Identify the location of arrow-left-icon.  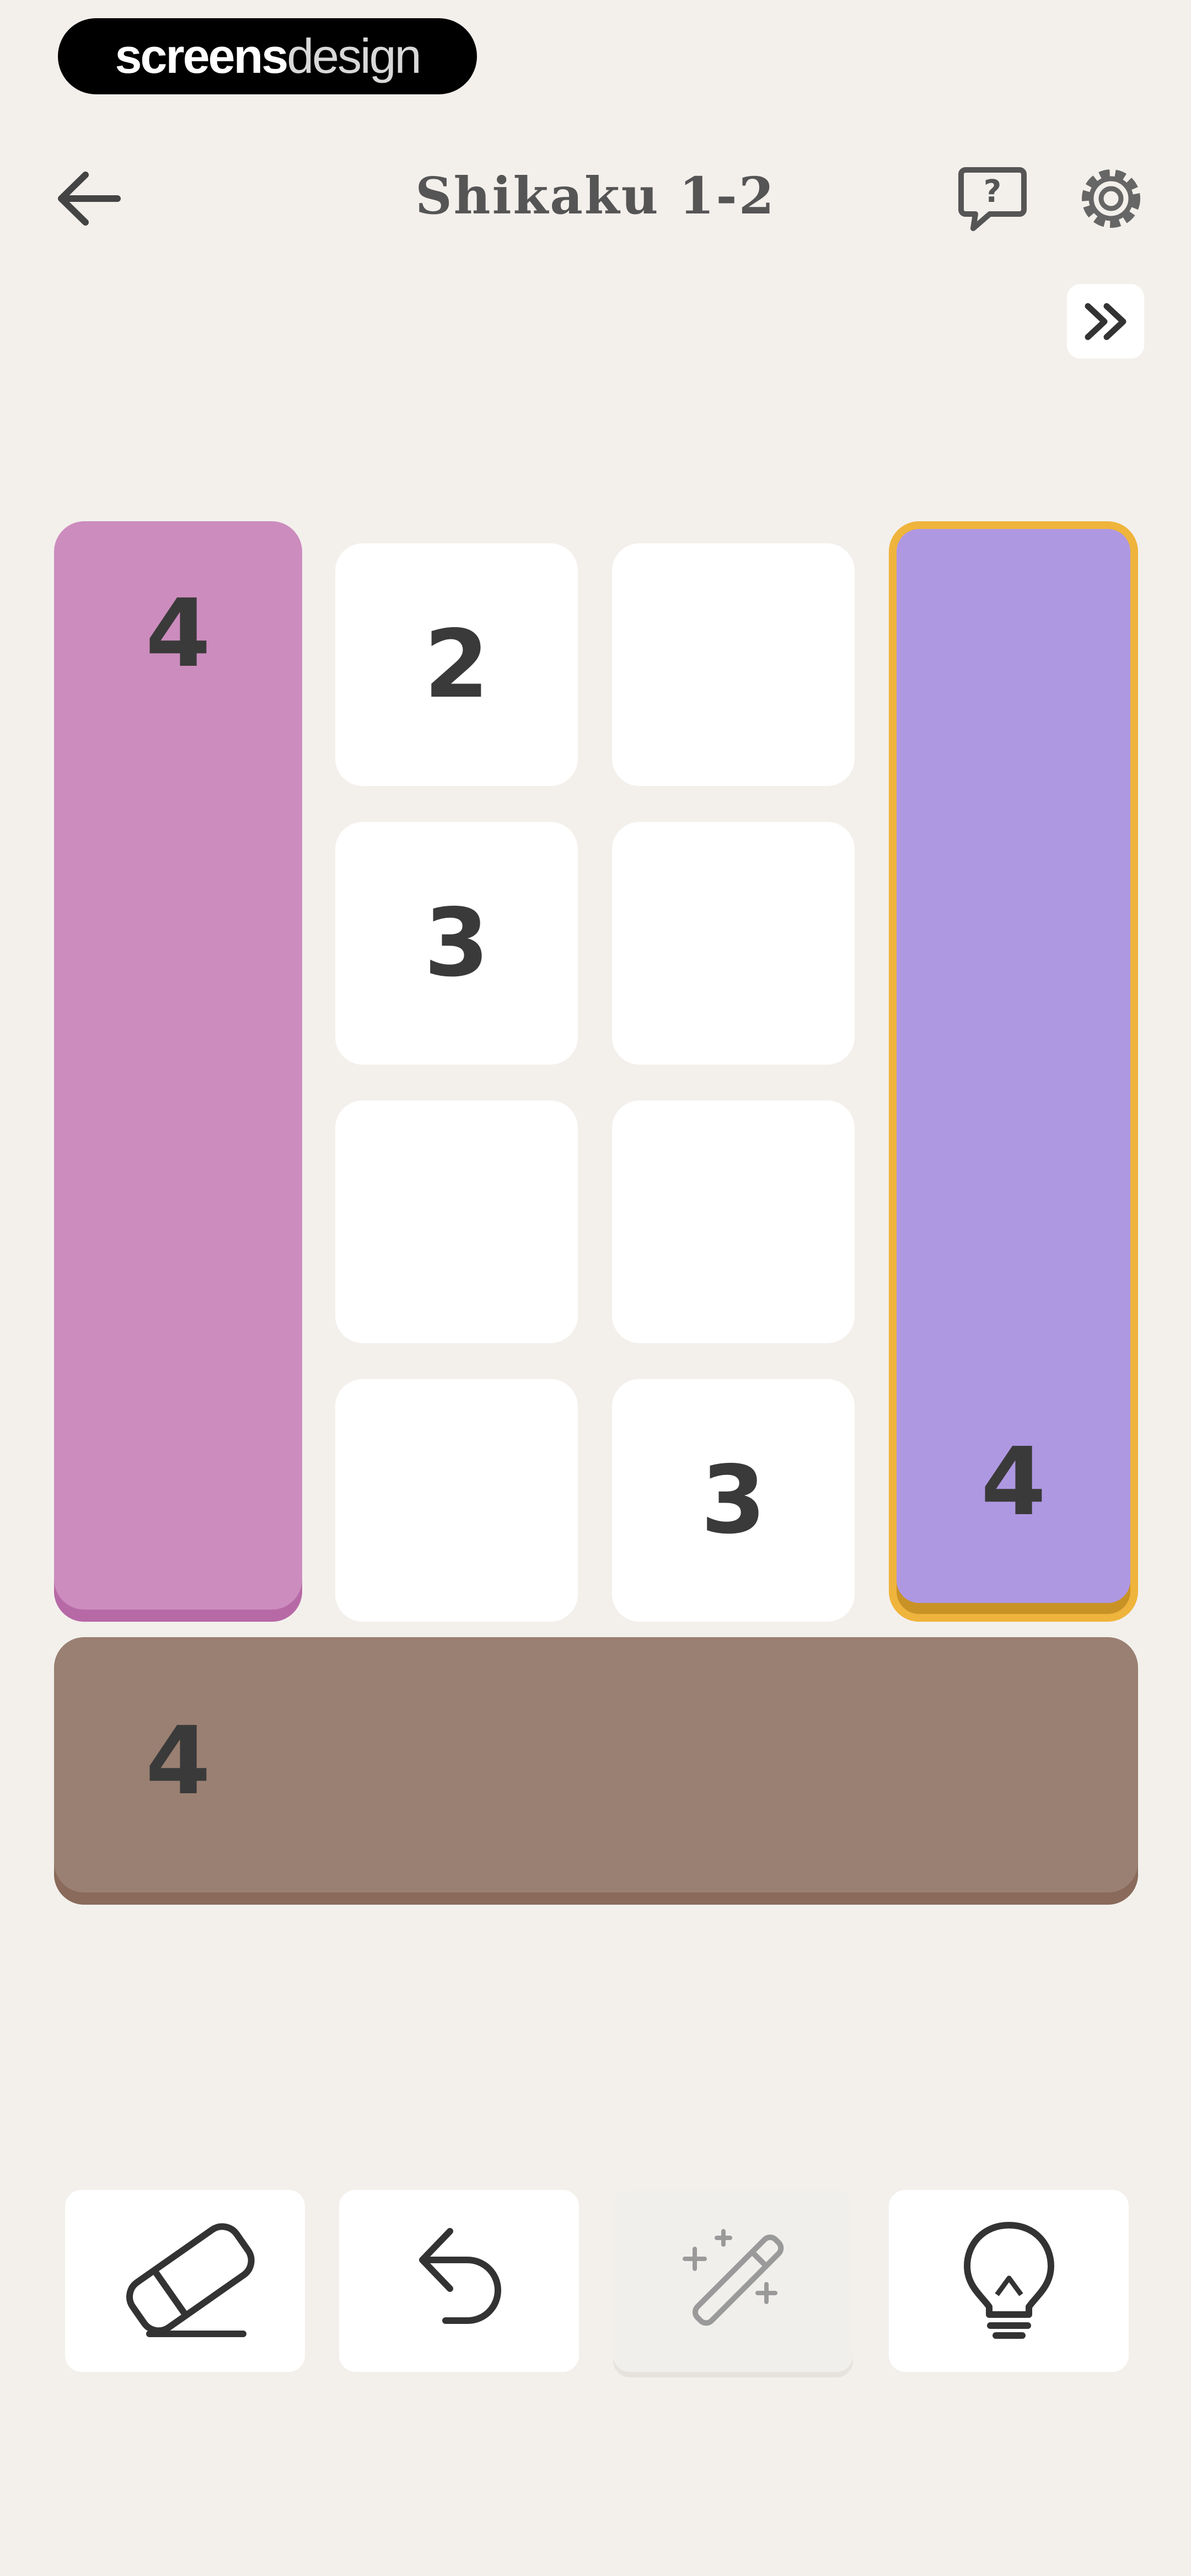
(89, 199).